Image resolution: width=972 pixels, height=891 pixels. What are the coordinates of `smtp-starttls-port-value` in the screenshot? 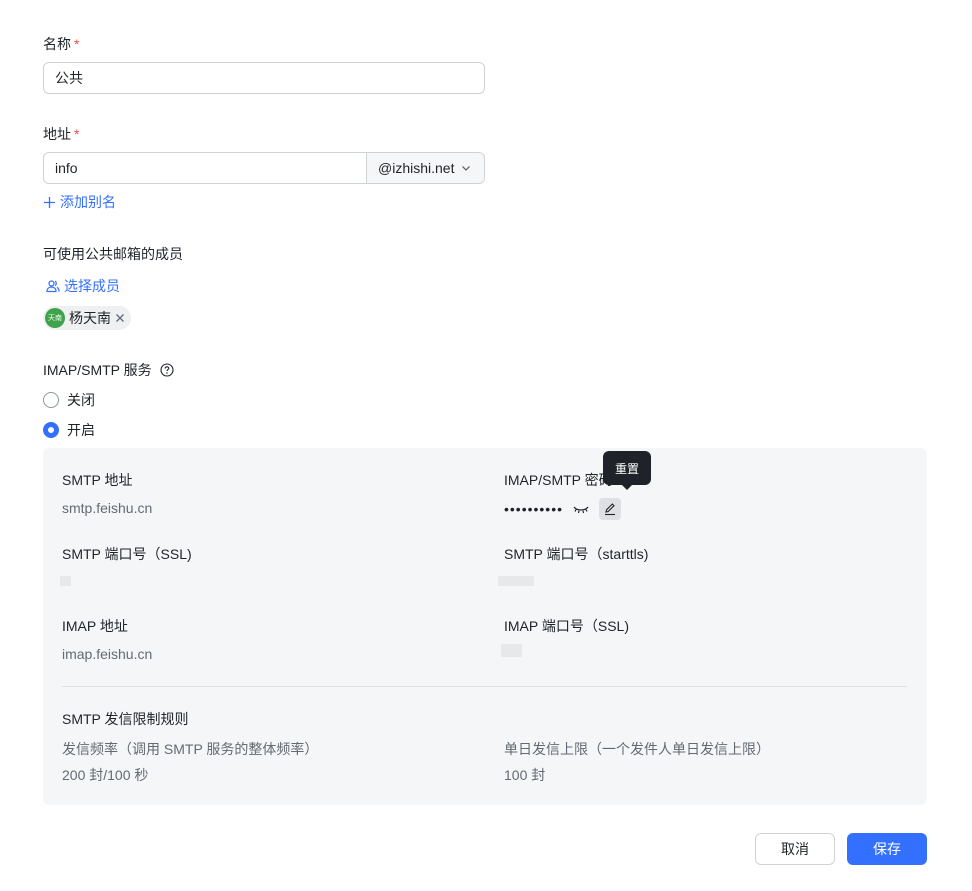 It's located at (516, 581).